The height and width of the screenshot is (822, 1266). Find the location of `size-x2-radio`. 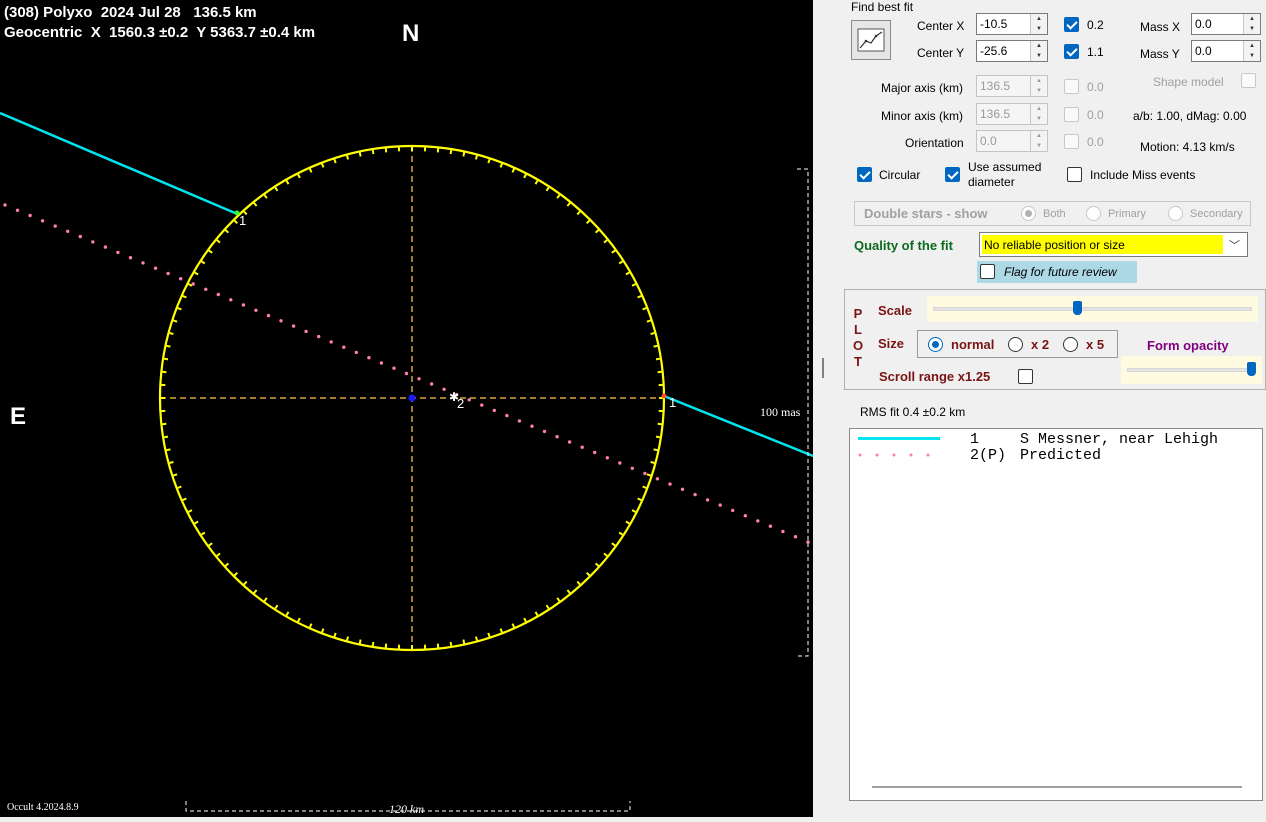

size-x2-radio is located at coordinates (1015, 344).